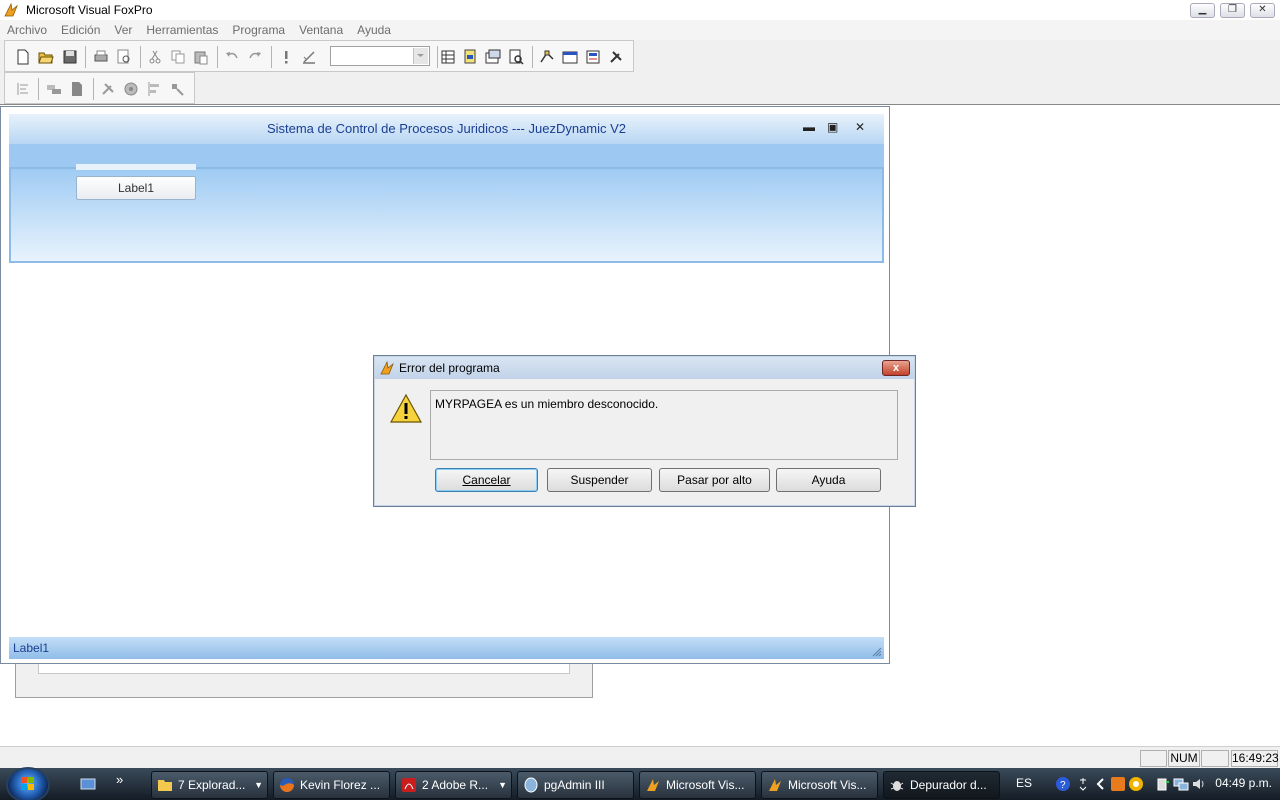 The height and width of the screenshot is (800, 1280). I want to click on form-designer-icon, so click(547, 57).